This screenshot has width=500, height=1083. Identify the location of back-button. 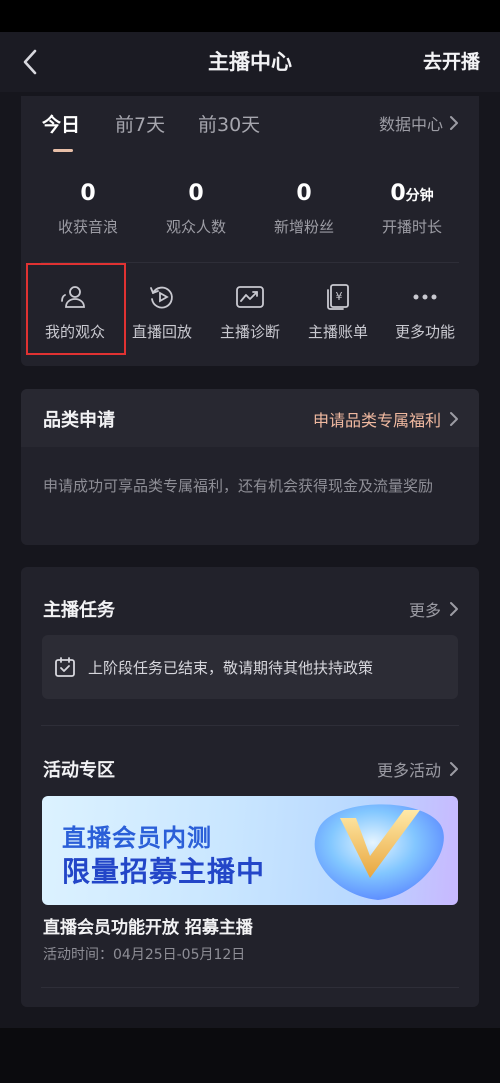
(30, 62).